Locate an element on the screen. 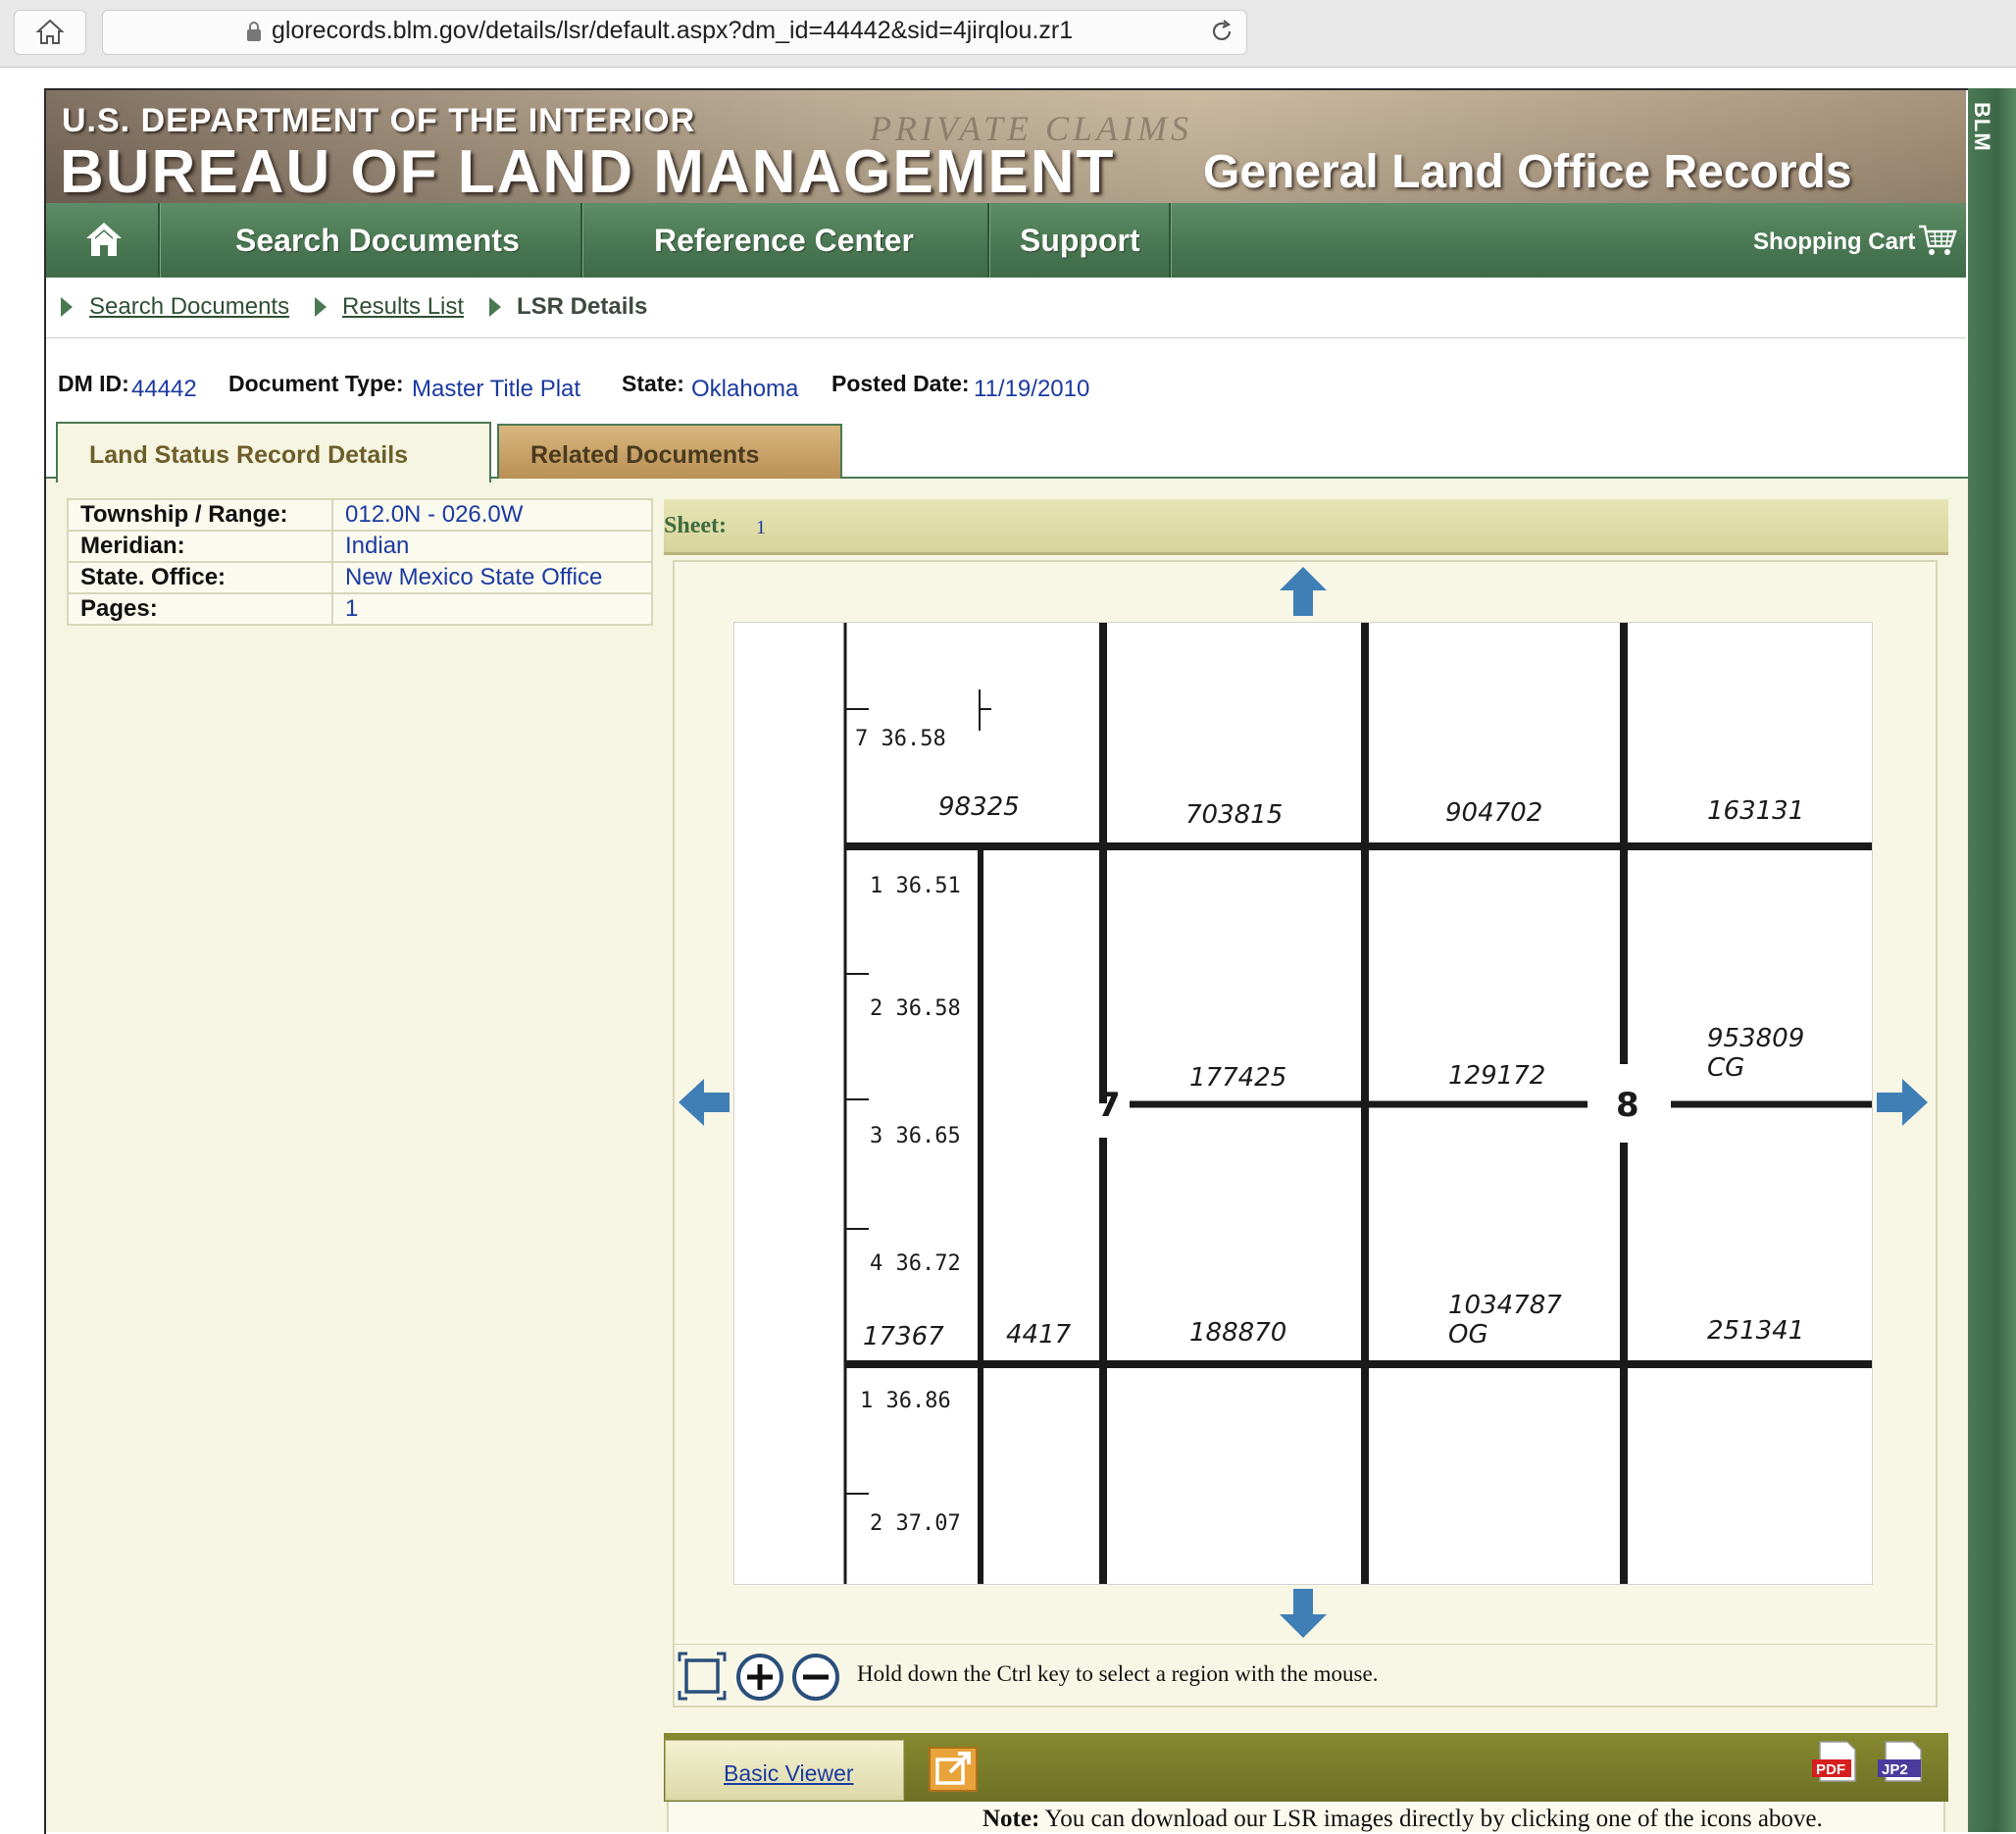  meridian-label: Meridian: is located at coordinates (200, 546).